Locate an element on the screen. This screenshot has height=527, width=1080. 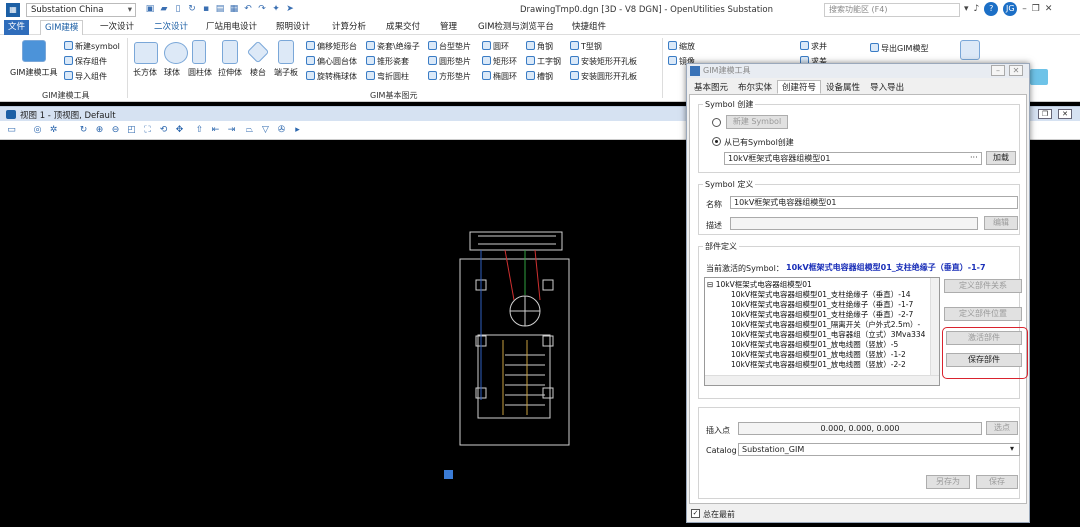
tab-file: 文件 is located at coordinates (17, 27).